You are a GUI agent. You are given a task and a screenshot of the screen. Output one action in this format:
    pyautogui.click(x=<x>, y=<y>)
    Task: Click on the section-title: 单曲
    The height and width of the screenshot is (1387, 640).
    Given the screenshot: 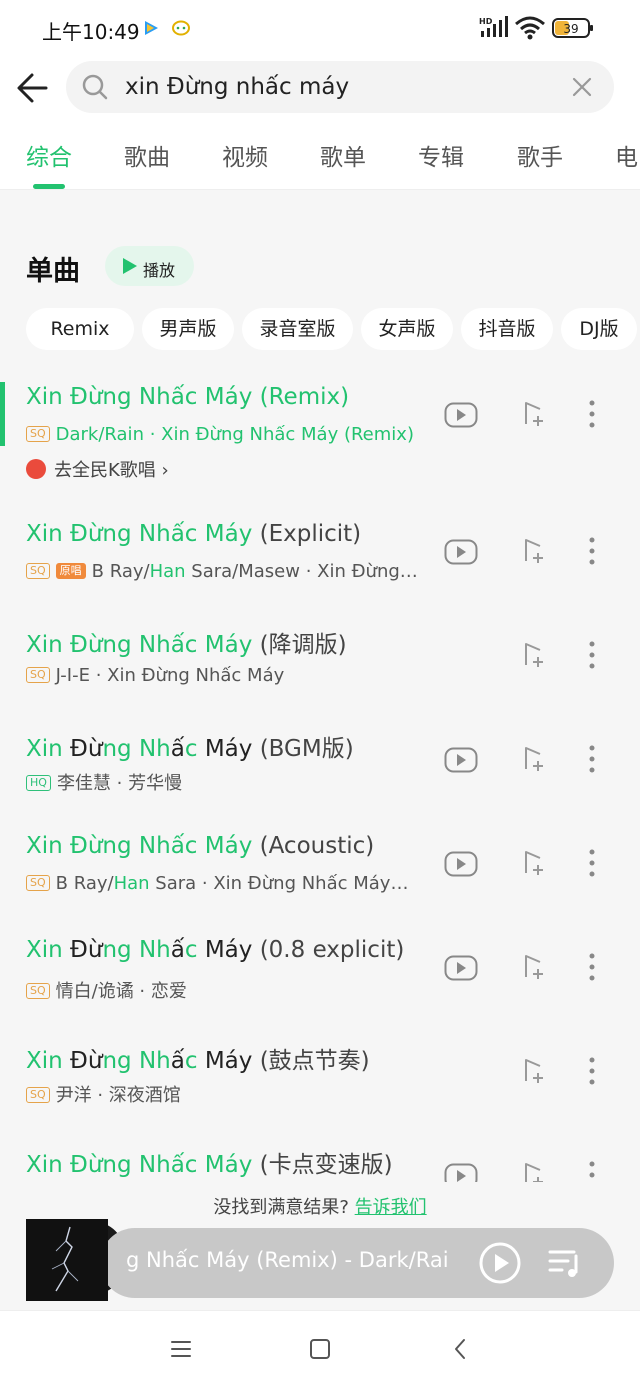 What is the action you would take?
    pyautogui.click(x=53, y=271)
    